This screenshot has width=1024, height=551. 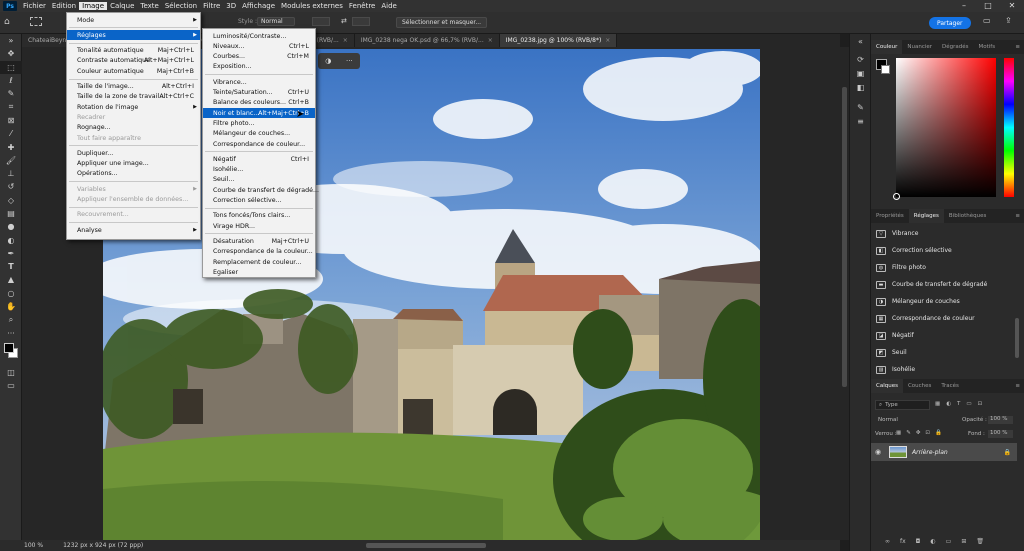 I want to click on menu-fichier: Fichier, so click(x=34, y=6).